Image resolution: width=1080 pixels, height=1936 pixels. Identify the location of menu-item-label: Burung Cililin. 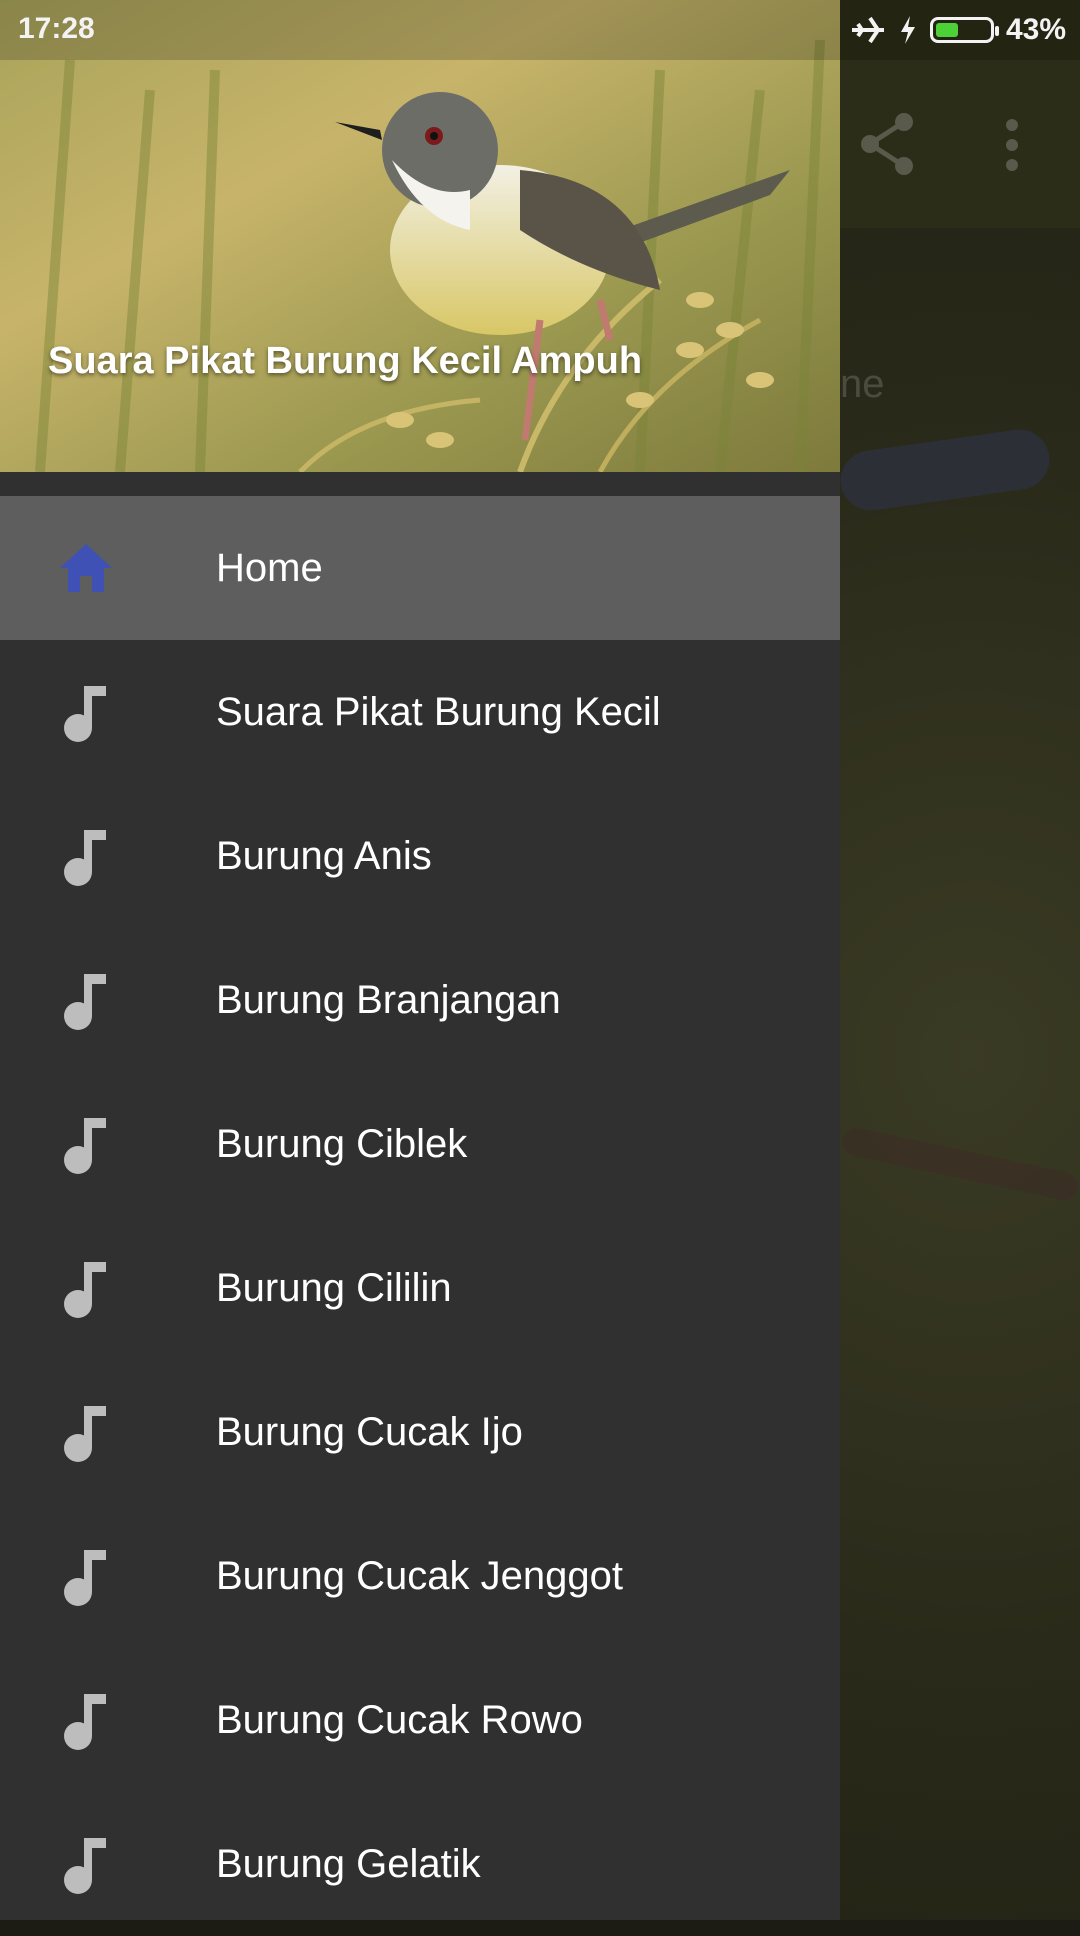
(334, 1287).